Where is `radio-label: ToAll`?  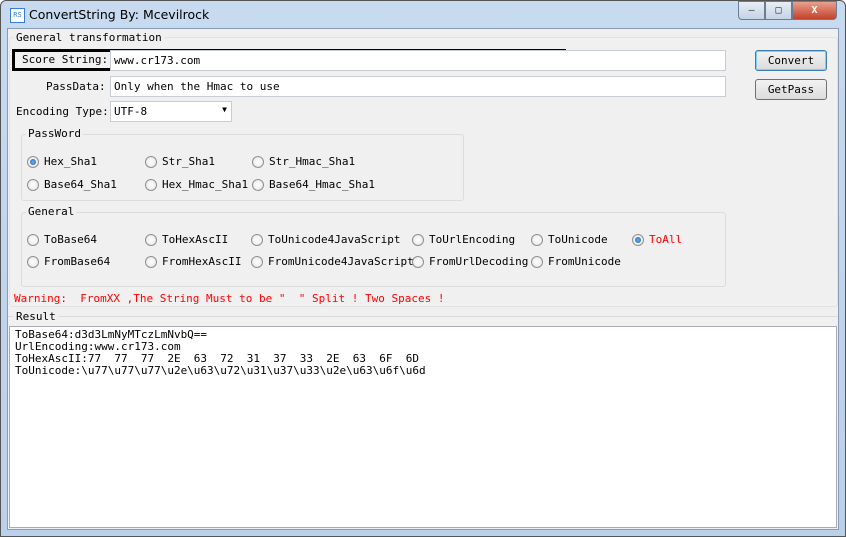
radio-label: ToAll is located at coordinates (666, 239).